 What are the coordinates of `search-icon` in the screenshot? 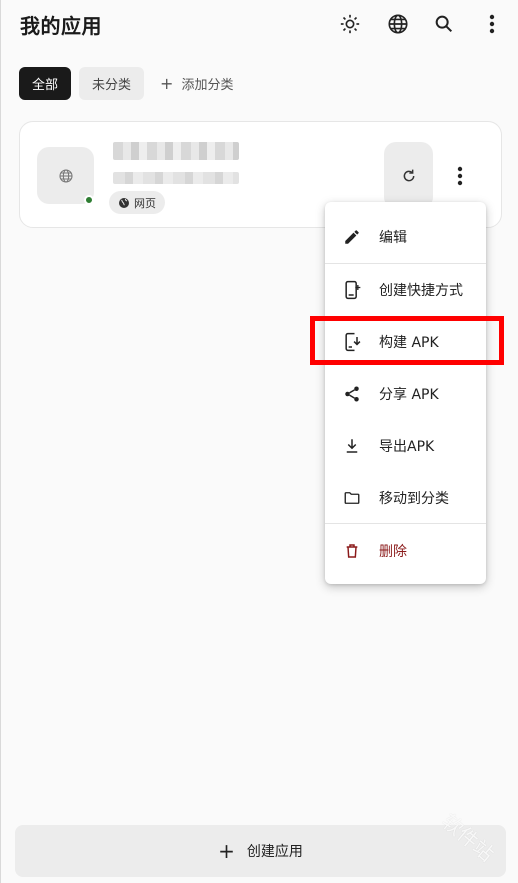 It's located at (444, 24).